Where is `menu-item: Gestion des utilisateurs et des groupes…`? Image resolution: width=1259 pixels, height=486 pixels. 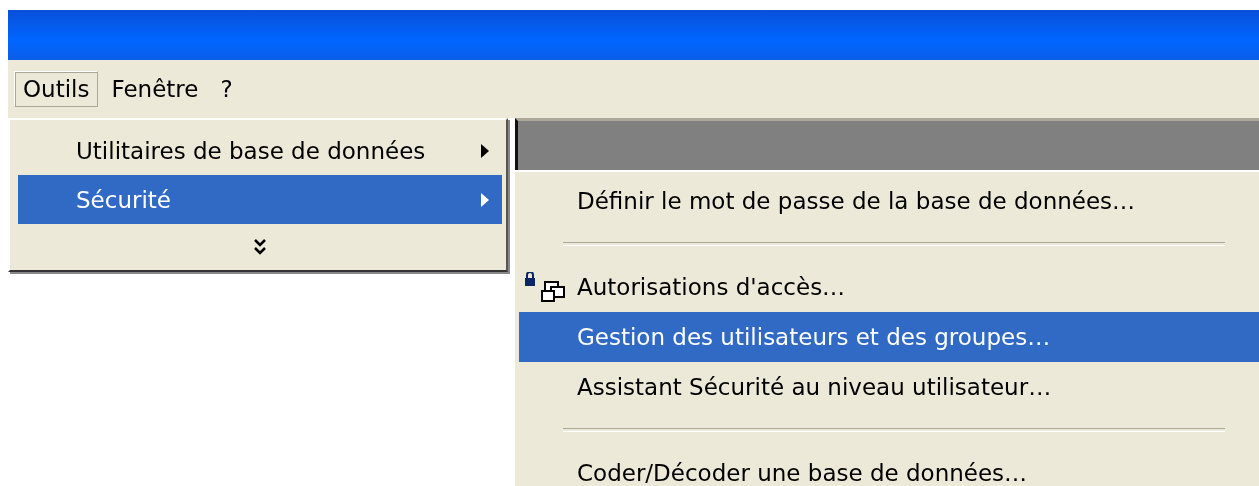 menu-item: Gestion des utilisateurs et des groupes… is located at coordinates (889, 337).